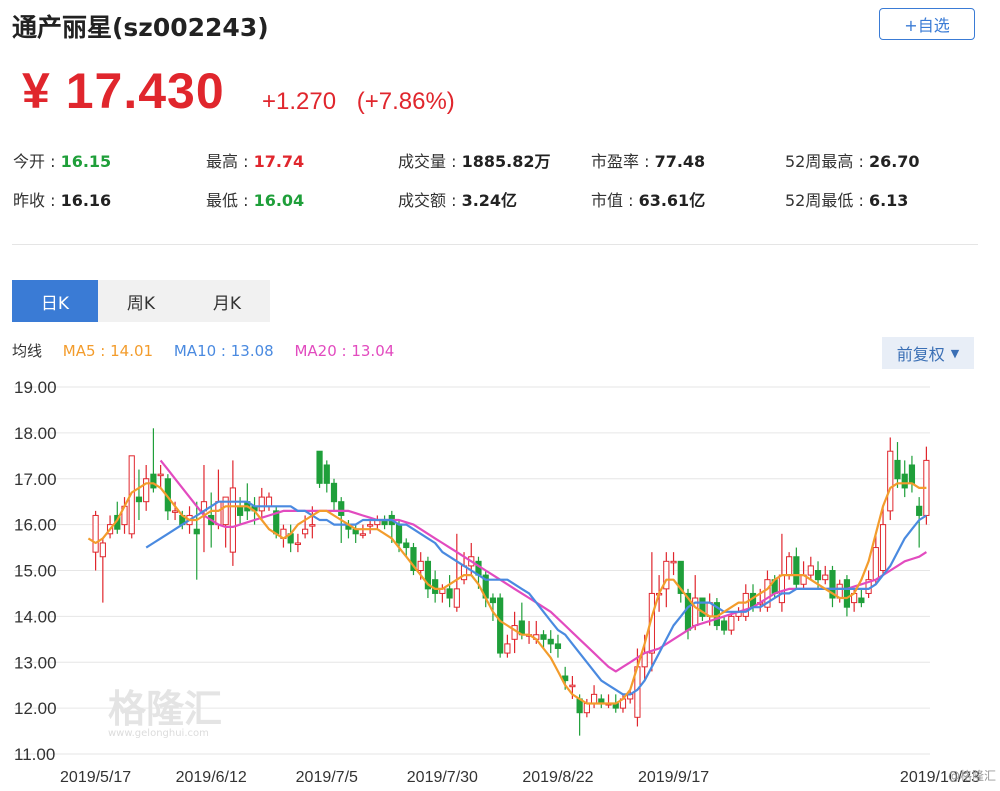  Describe the element at coordinates (108, 351) in the screenshot. I see `ma5-legend: MA5 : 14.01` at that location.